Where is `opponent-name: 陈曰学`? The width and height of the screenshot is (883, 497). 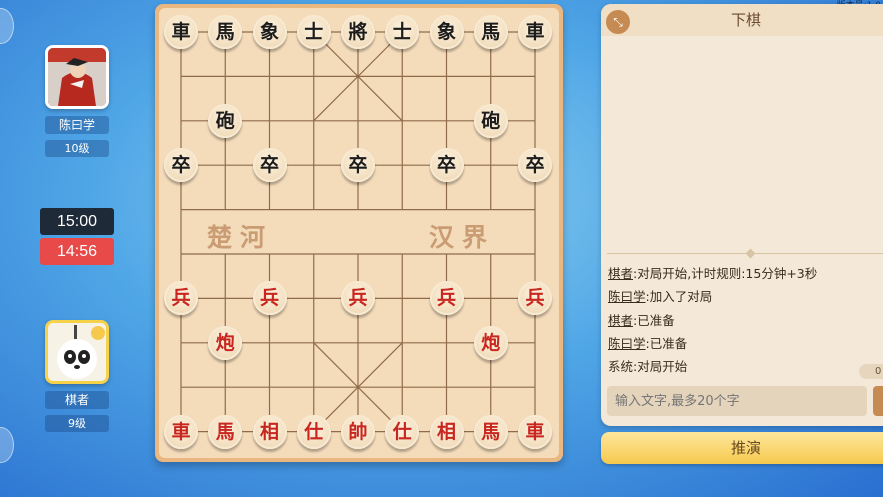
opponent-name: 陈曰学 is located at coordinates (77, 125).